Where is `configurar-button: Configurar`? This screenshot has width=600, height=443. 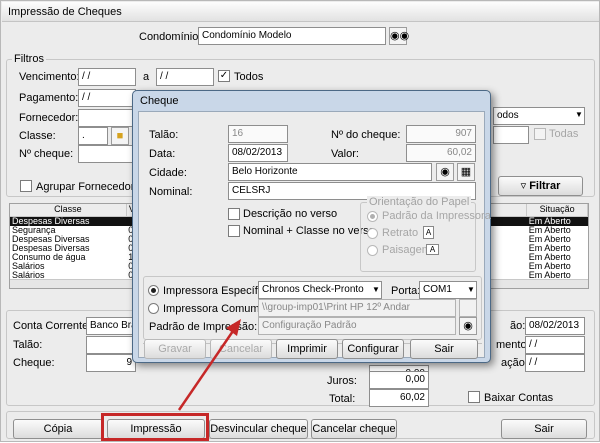 configurar-button: Configurar is located at coordinates (373, 349).